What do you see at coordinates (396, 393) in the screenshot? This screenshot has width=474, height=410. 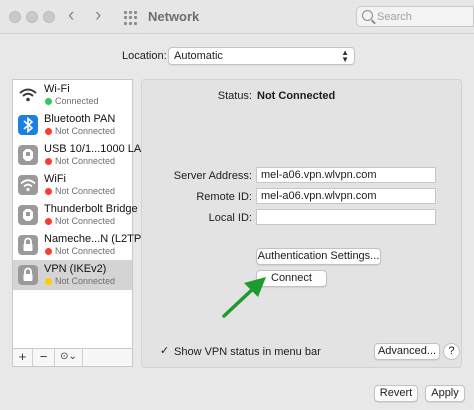 I see `revert-button: Revert` at bounding box center [396, 393].